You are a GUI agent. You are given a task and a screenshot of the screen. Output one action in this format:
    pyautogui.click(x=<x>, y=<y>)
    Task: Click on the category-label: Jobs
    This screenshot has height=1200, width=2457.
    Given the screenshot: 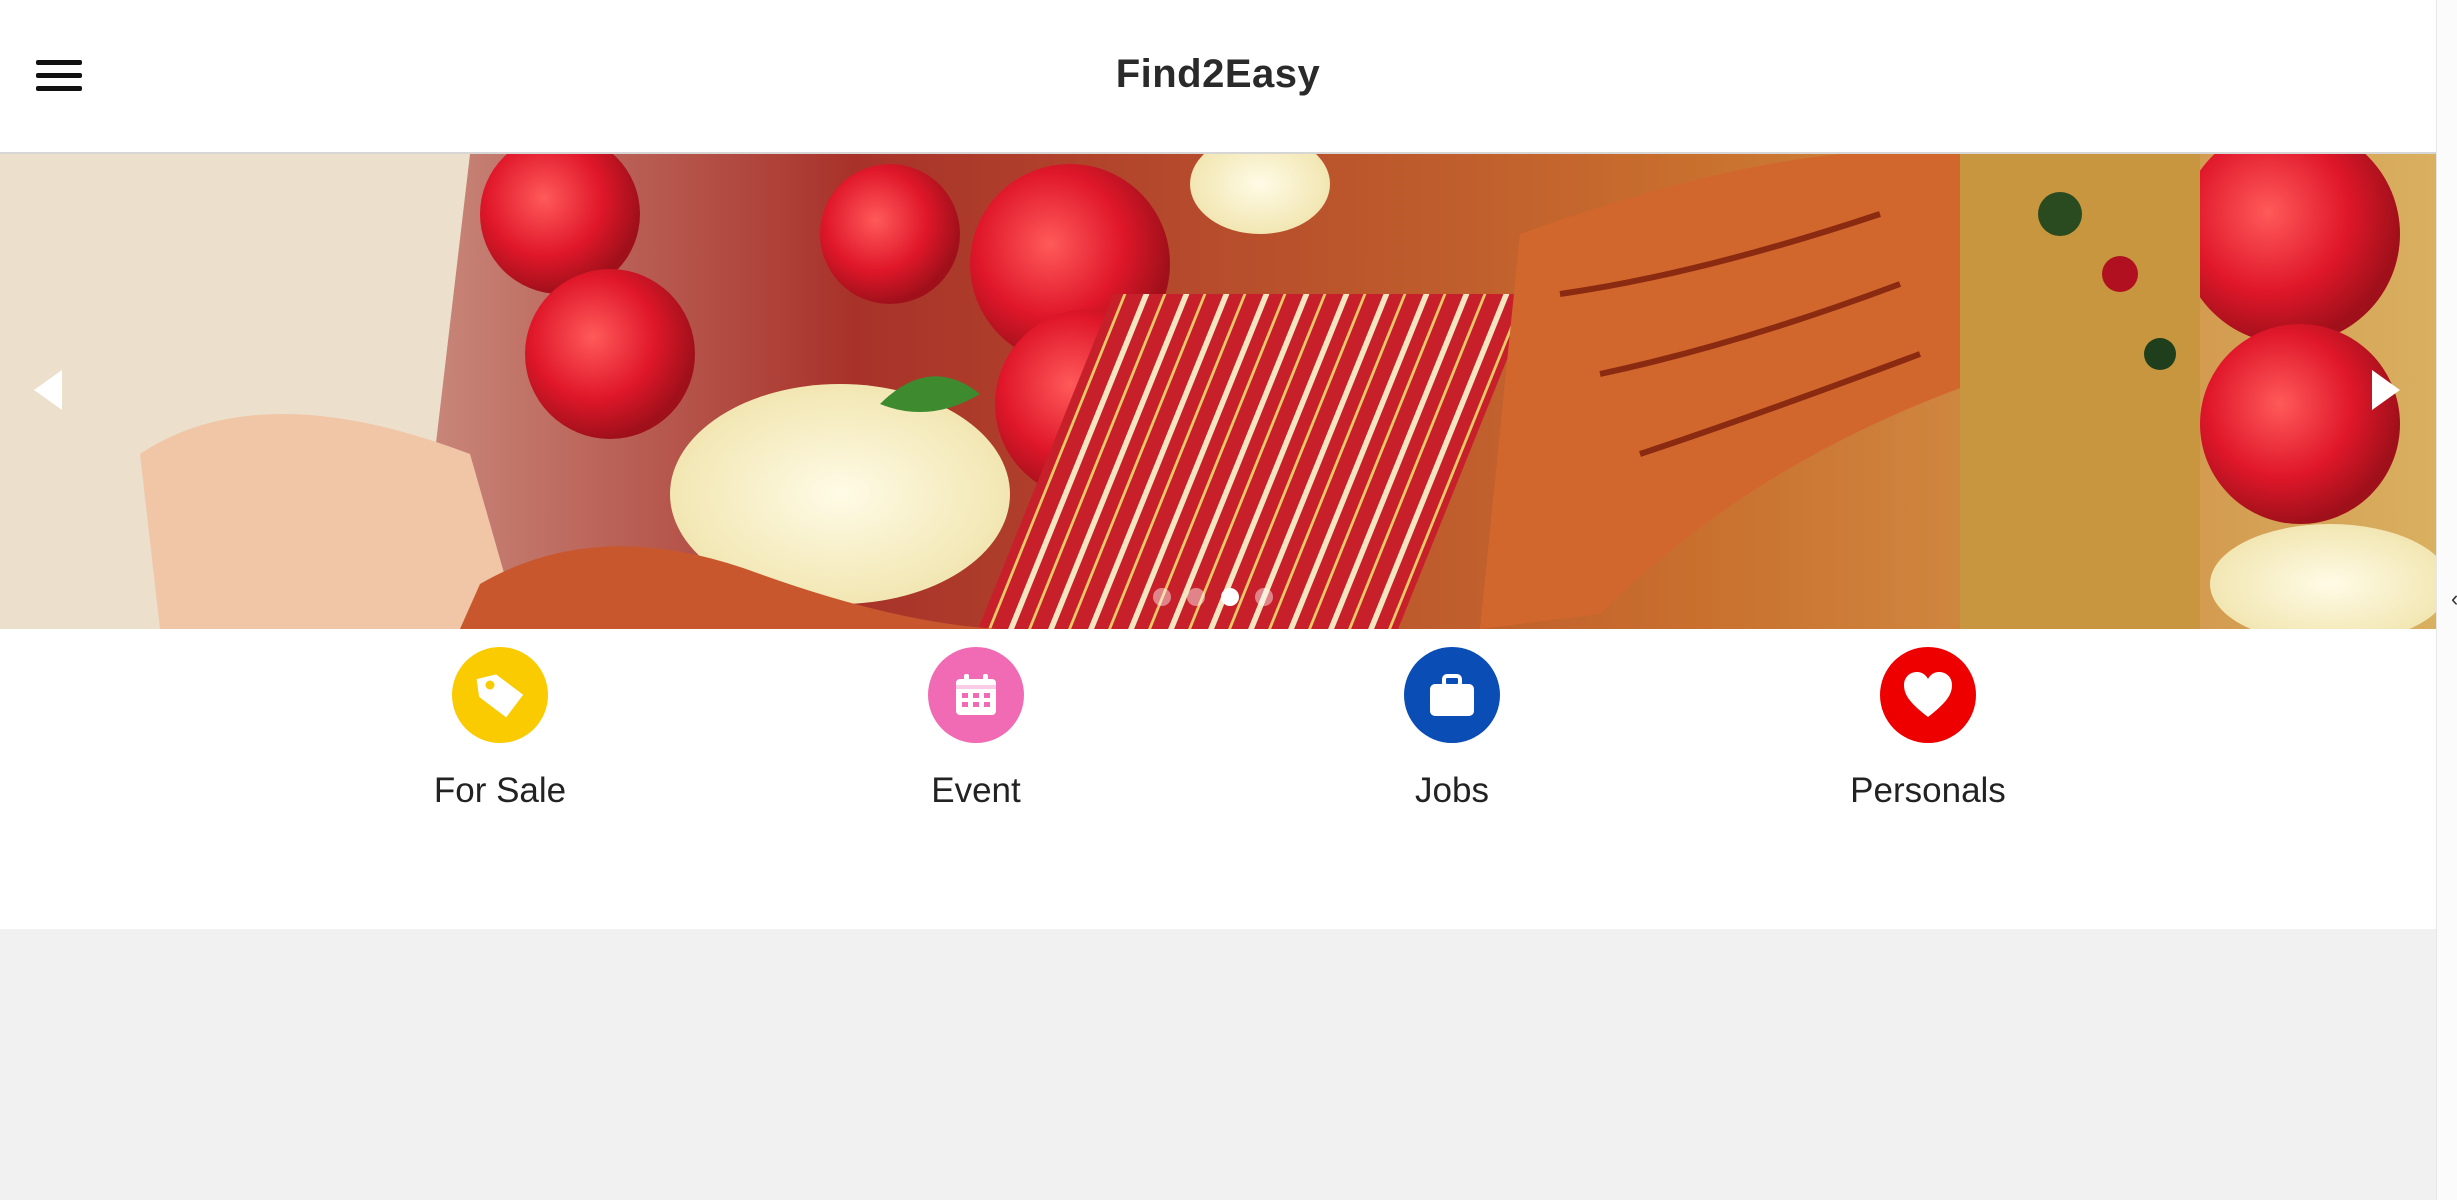 What is the action you would take?
    pyautogui.click(x=1452, y=790)
    